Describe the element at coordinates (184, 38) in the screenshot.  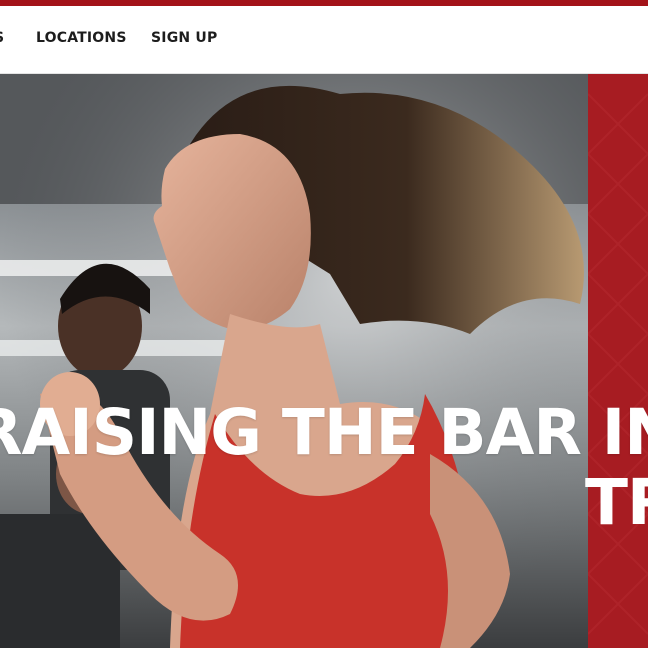
I see `nav-link-sign-up: SIGN UP` at that location.